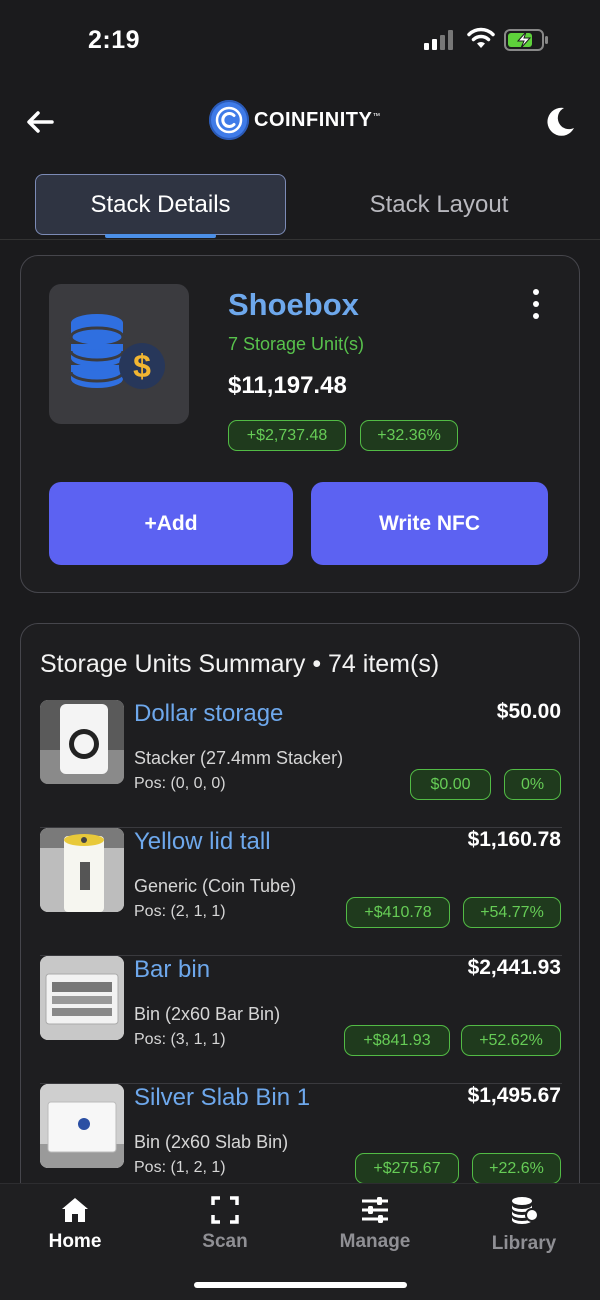 Image resolution: width=600 pixels, height=1300 pixels. Describe the element at coordinates (375, 1210) in the screenshot. I see `sliders-icon` at that location.